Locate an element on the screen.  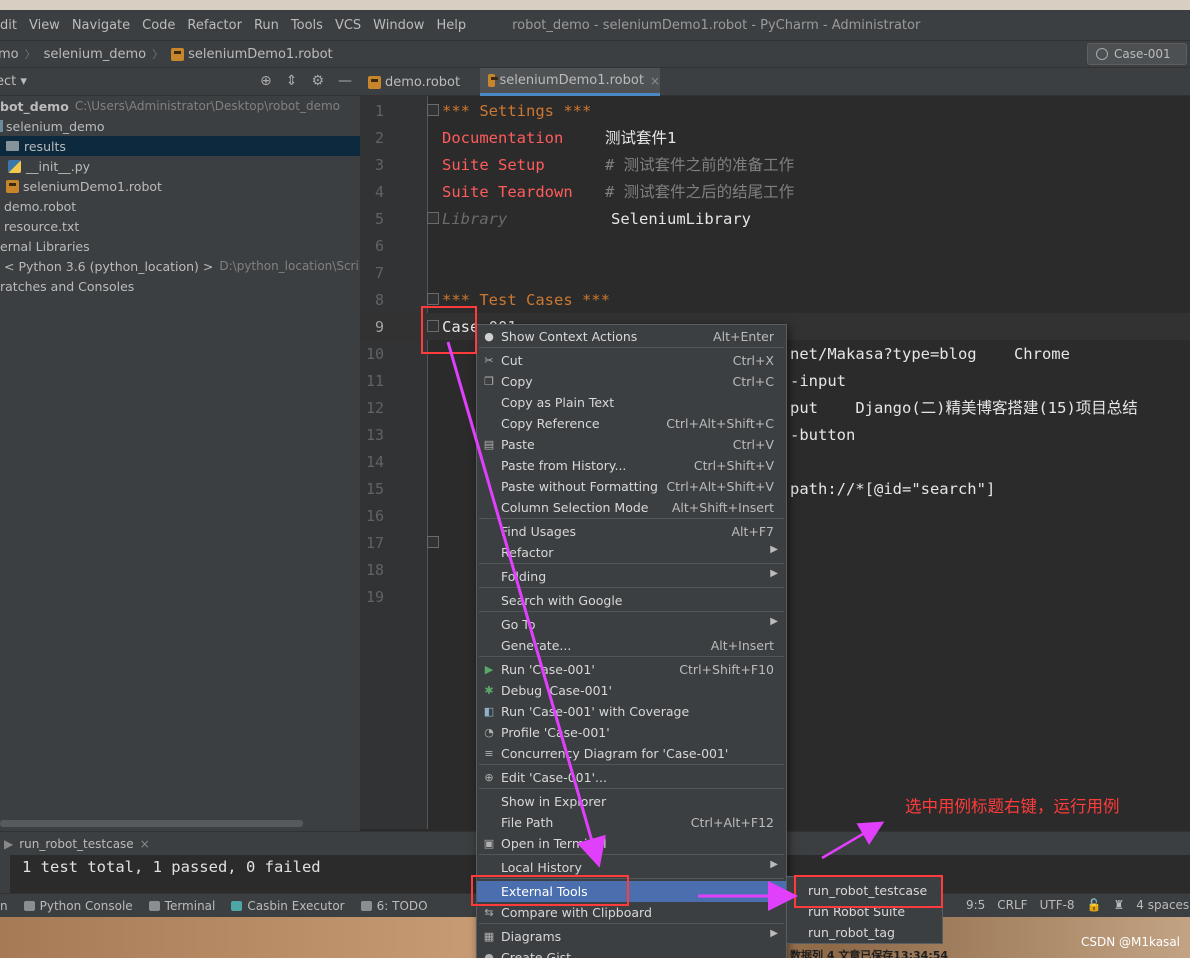
submenu-item-run-robot-tag: run_robot_tag is located at coordinates (864, 932).